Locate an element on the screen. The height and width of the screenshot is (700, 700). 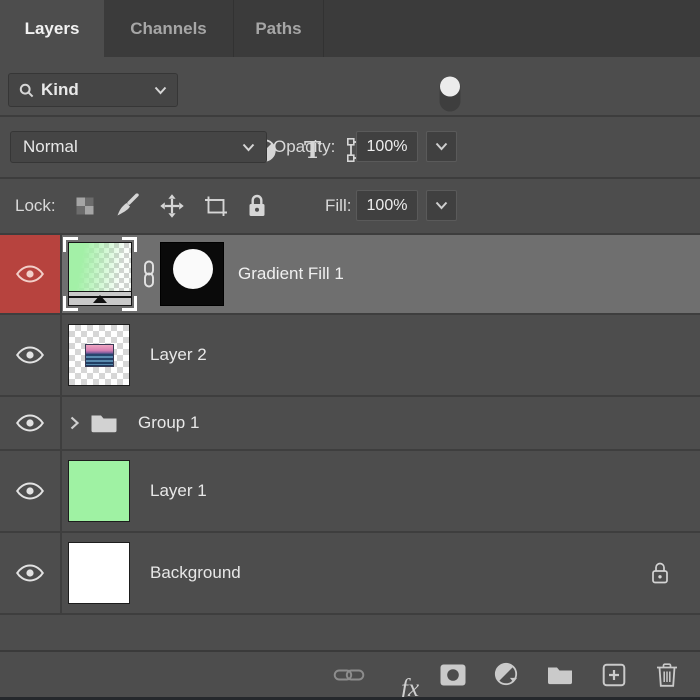
opacity-value: 100% is located at coordinates (387, 146).